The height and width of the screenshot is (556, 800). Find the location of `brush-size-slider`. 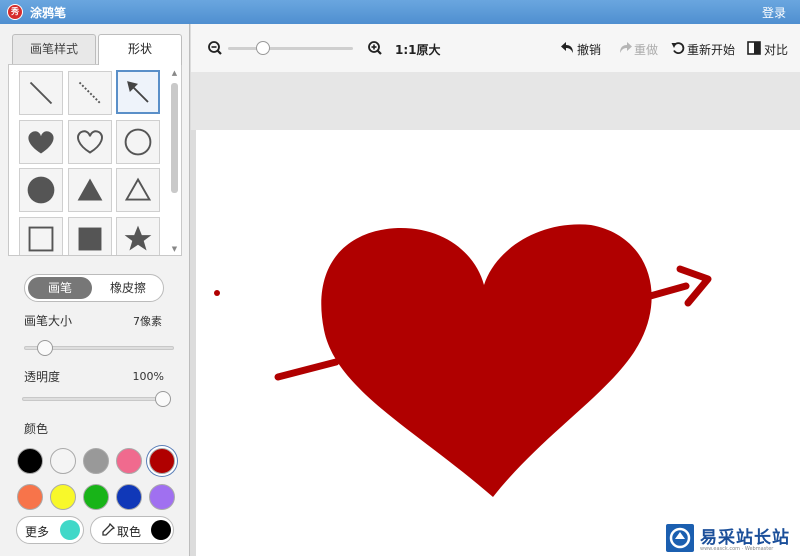

brush-size-slider is located at coordinates (45, 348).